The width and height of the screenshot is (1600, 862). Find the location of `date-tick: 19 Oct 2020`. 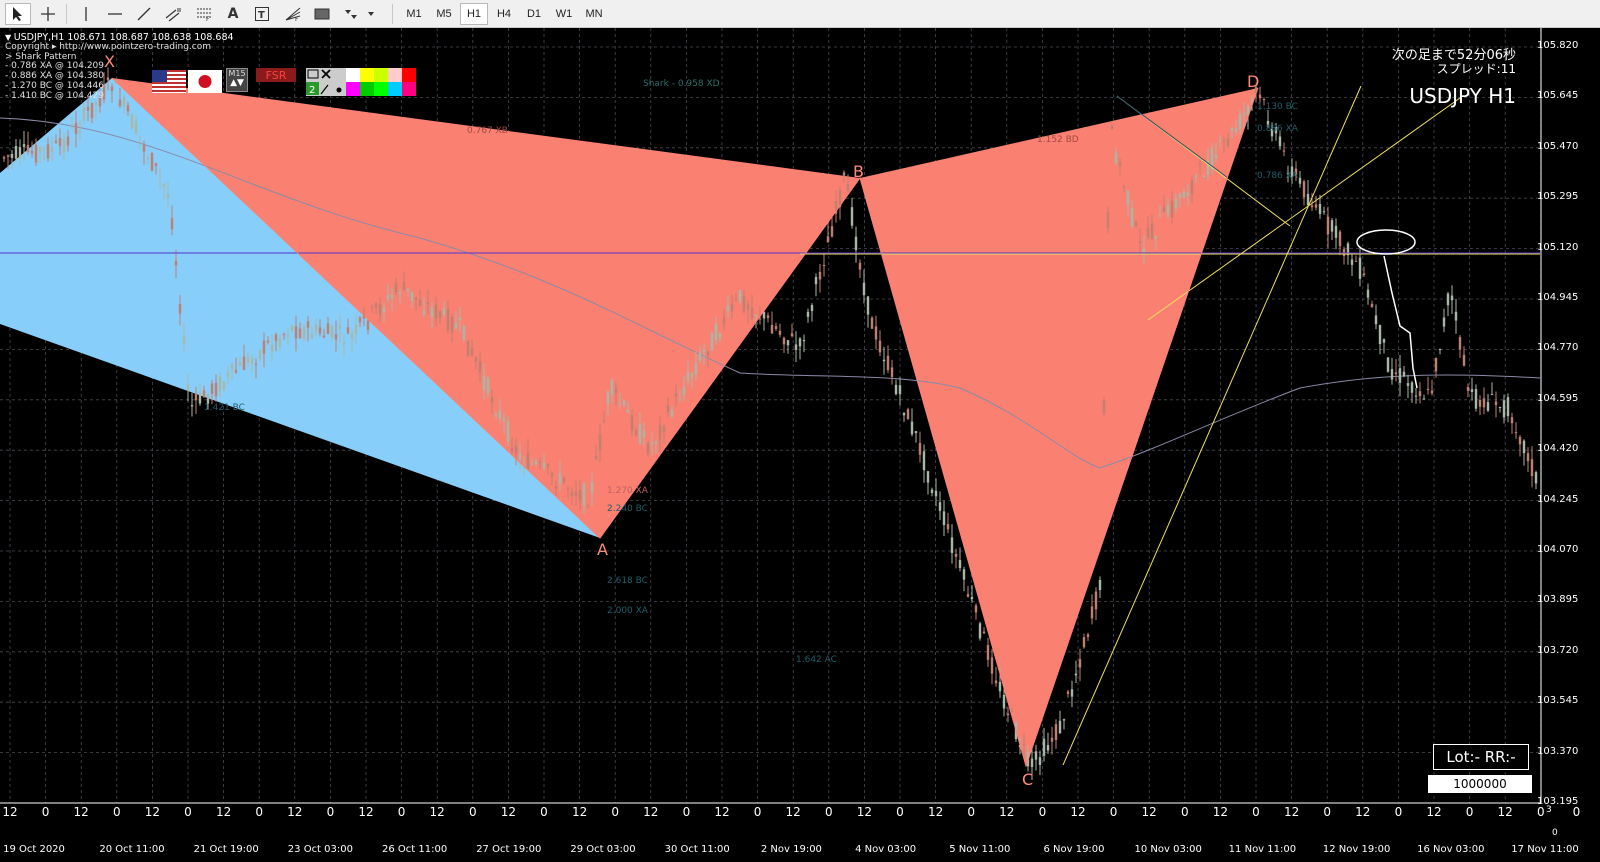

date-tick: 19 Oct 2020 is located at coordinates (34, 849).